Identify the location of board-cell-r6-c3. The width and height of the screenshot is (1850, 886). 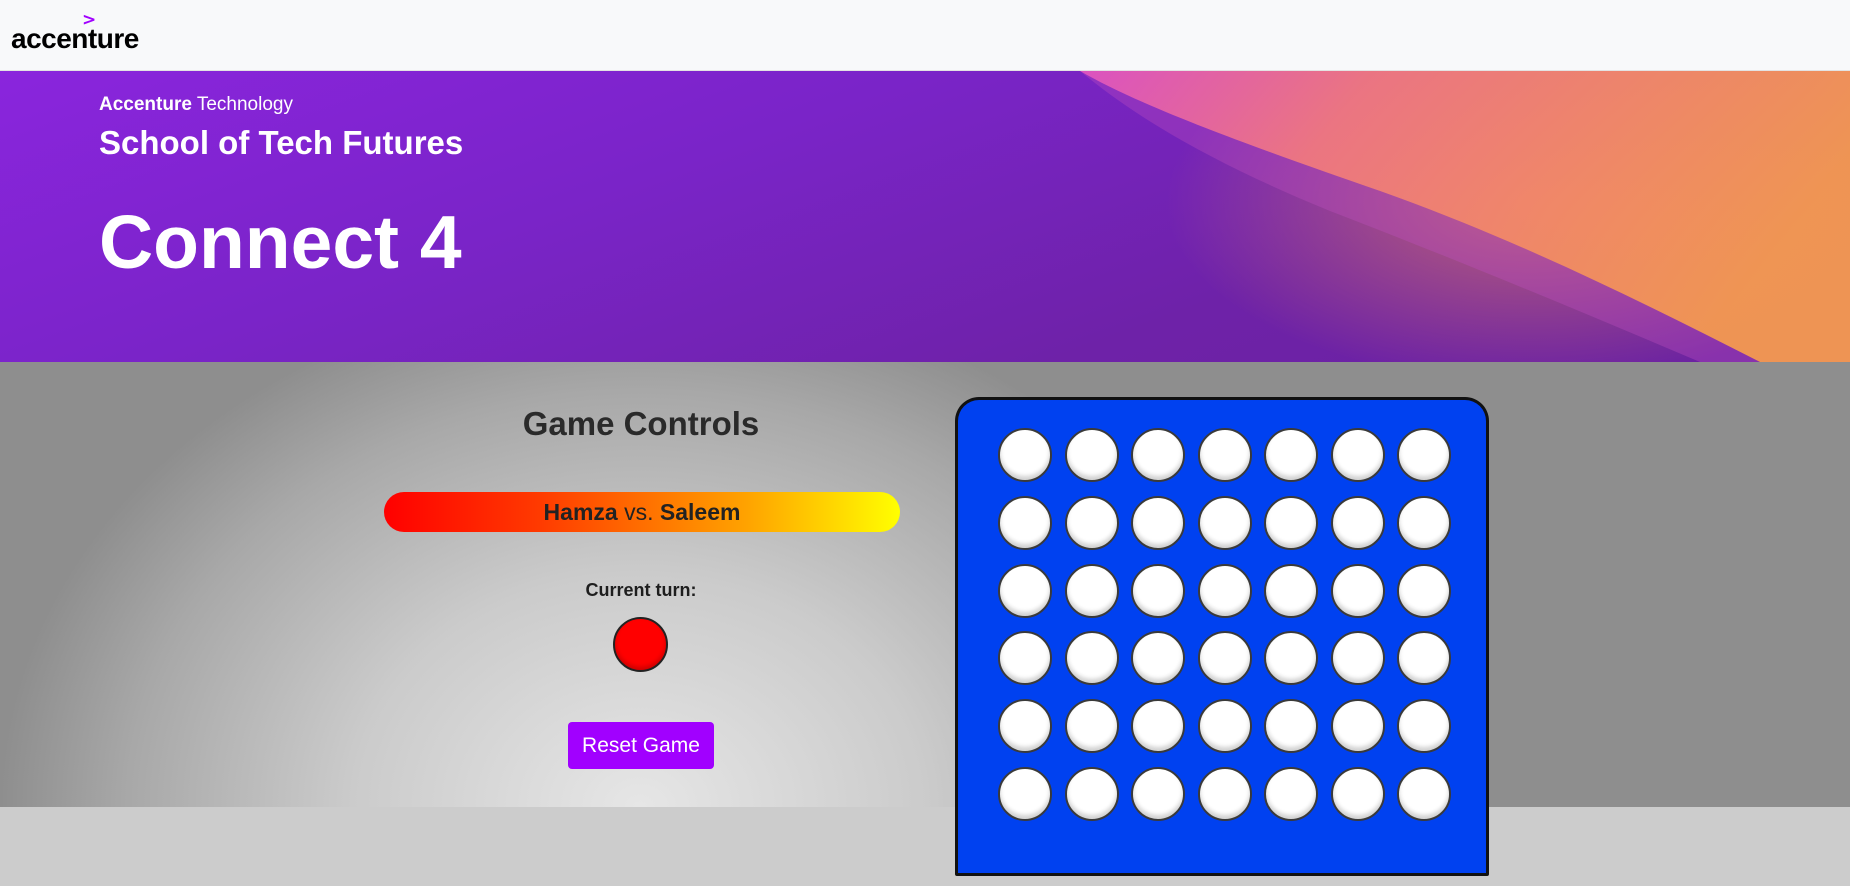
(1158, 793).